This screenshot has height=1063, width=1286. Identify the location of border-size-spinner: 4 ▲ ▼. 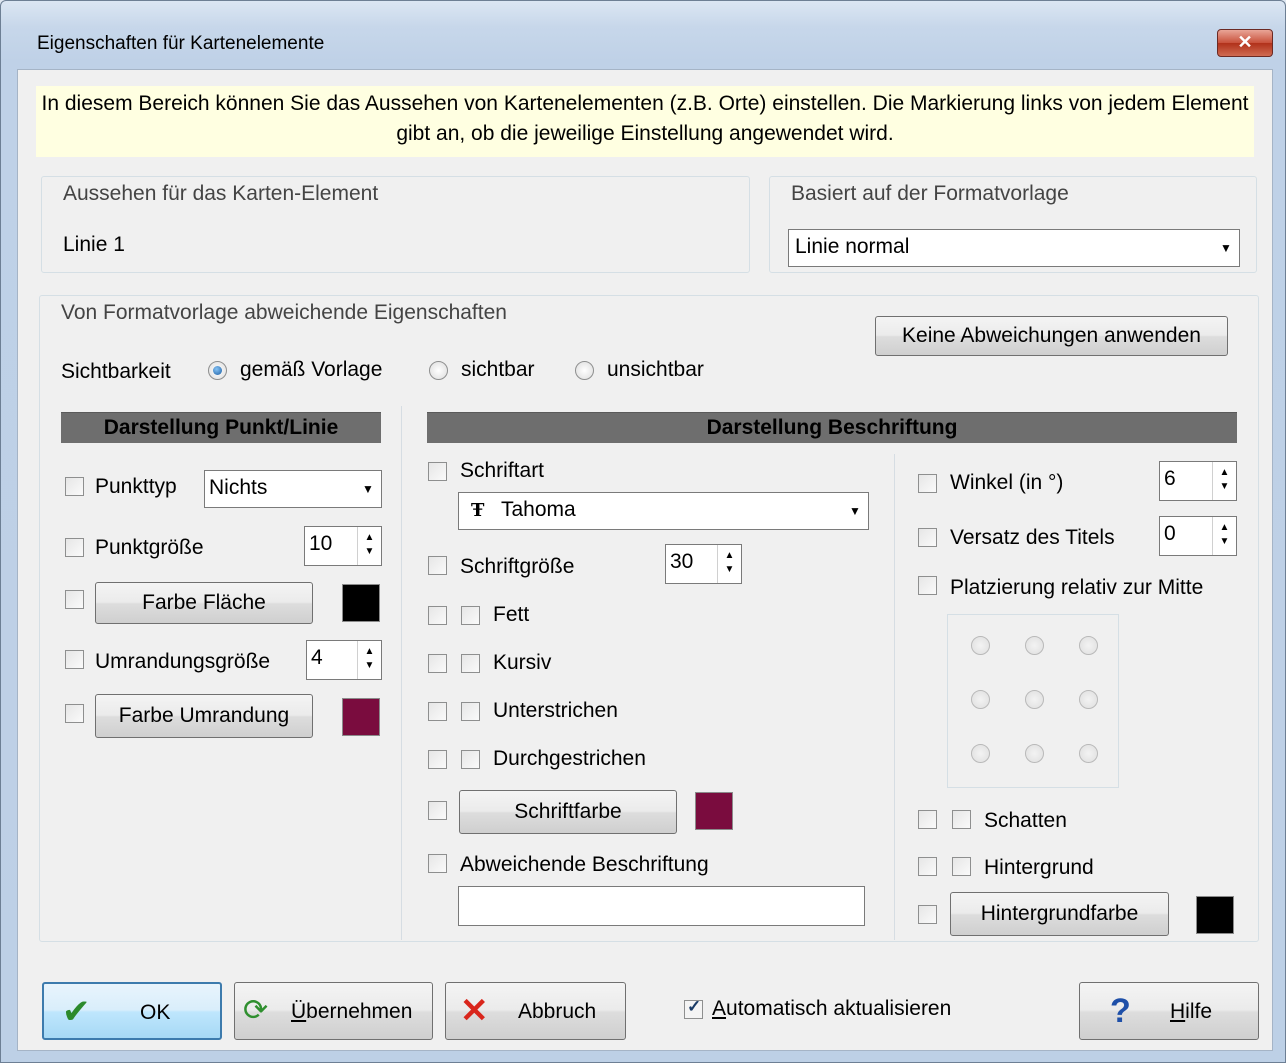
(344, 660).